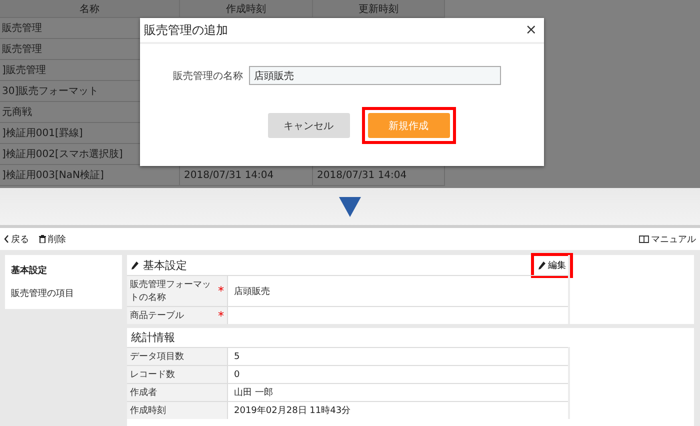  I want to click on book-icon, so click(644, 239).